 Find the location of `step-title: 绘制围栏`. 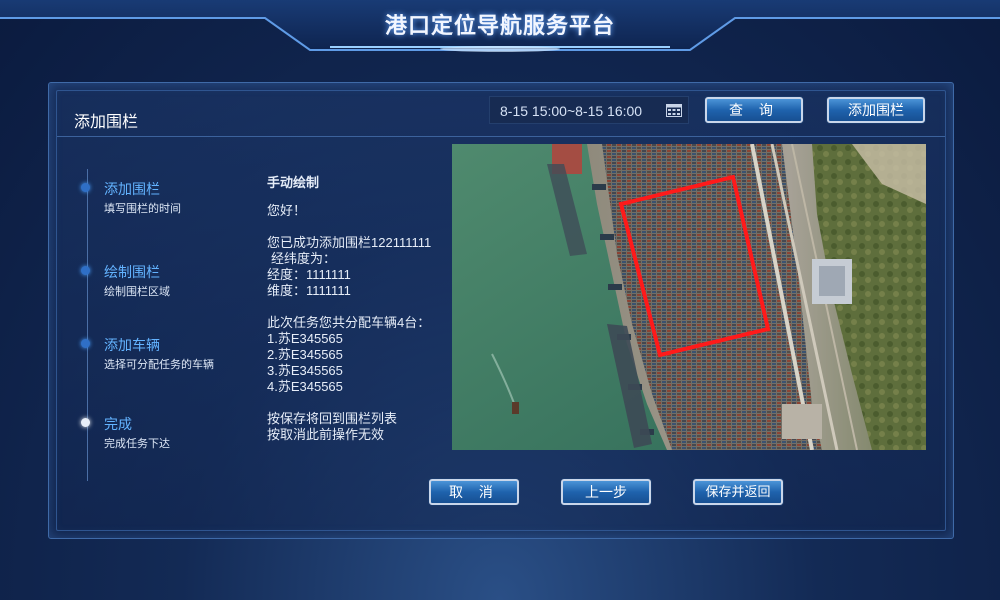

step-title: 绘制围栏 is located at coordinates (132, 272).